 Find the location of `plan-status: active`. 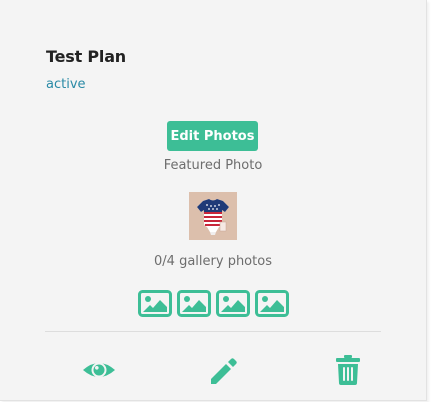

plan-status: active is located at coordinates (66, 84).